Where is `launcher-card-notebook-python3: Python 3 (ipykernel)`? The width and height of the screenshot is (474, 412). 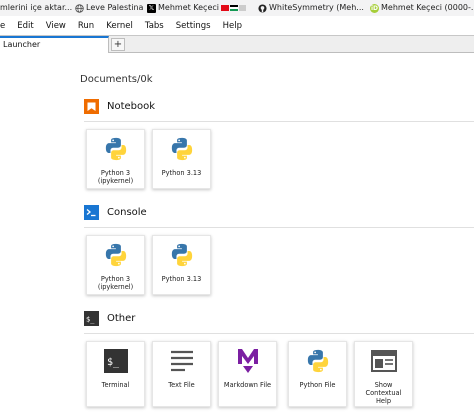 launcher-card-notebook-python3: Python 3 (ipykernel) is located at coordinates (115, 159).